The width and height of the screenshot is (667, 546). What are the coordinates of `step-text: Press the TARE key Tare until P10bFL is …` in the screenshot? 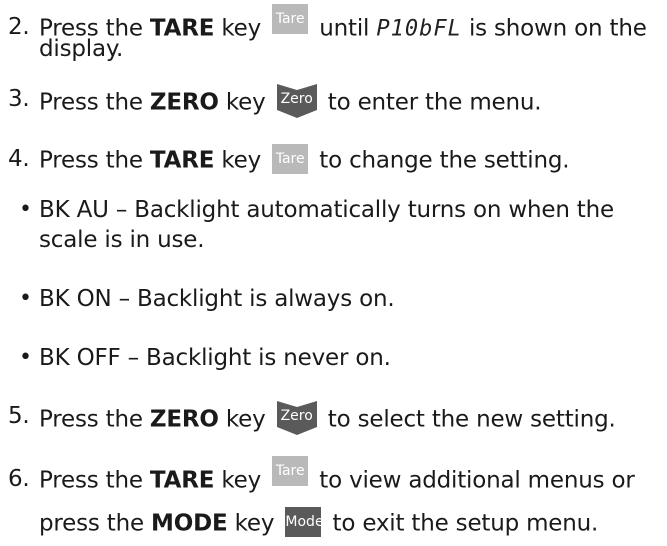 It's located at (343, 24).